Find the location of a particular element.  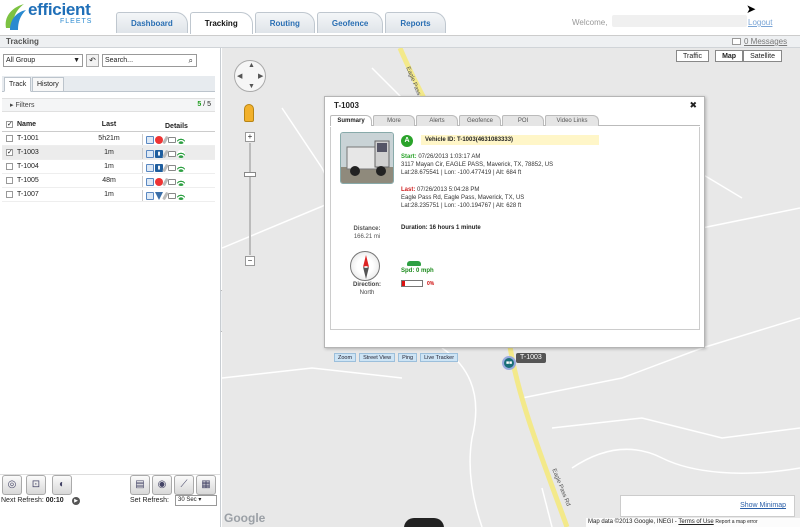

radar-button: ◎ is located at coordinates (12, 485).